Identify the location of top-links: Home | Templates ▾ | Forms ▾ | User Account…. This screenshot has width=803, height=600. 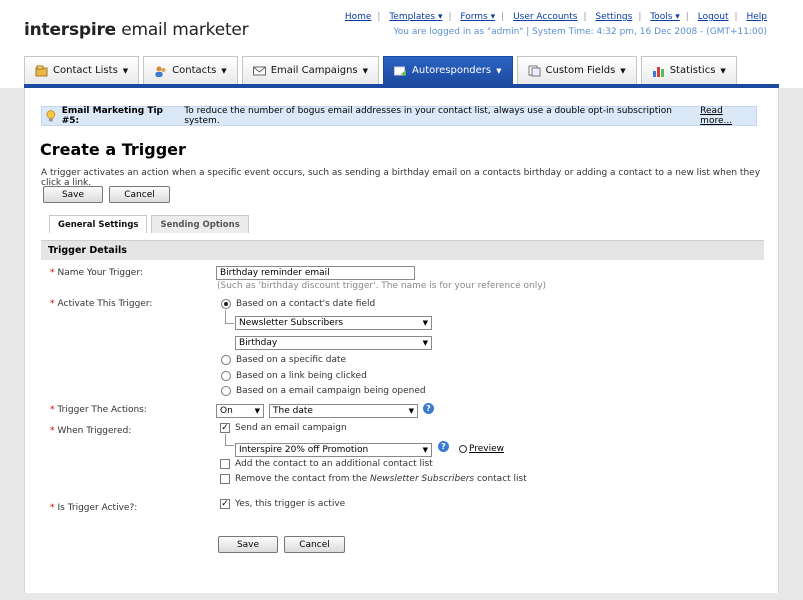
(555, 17).